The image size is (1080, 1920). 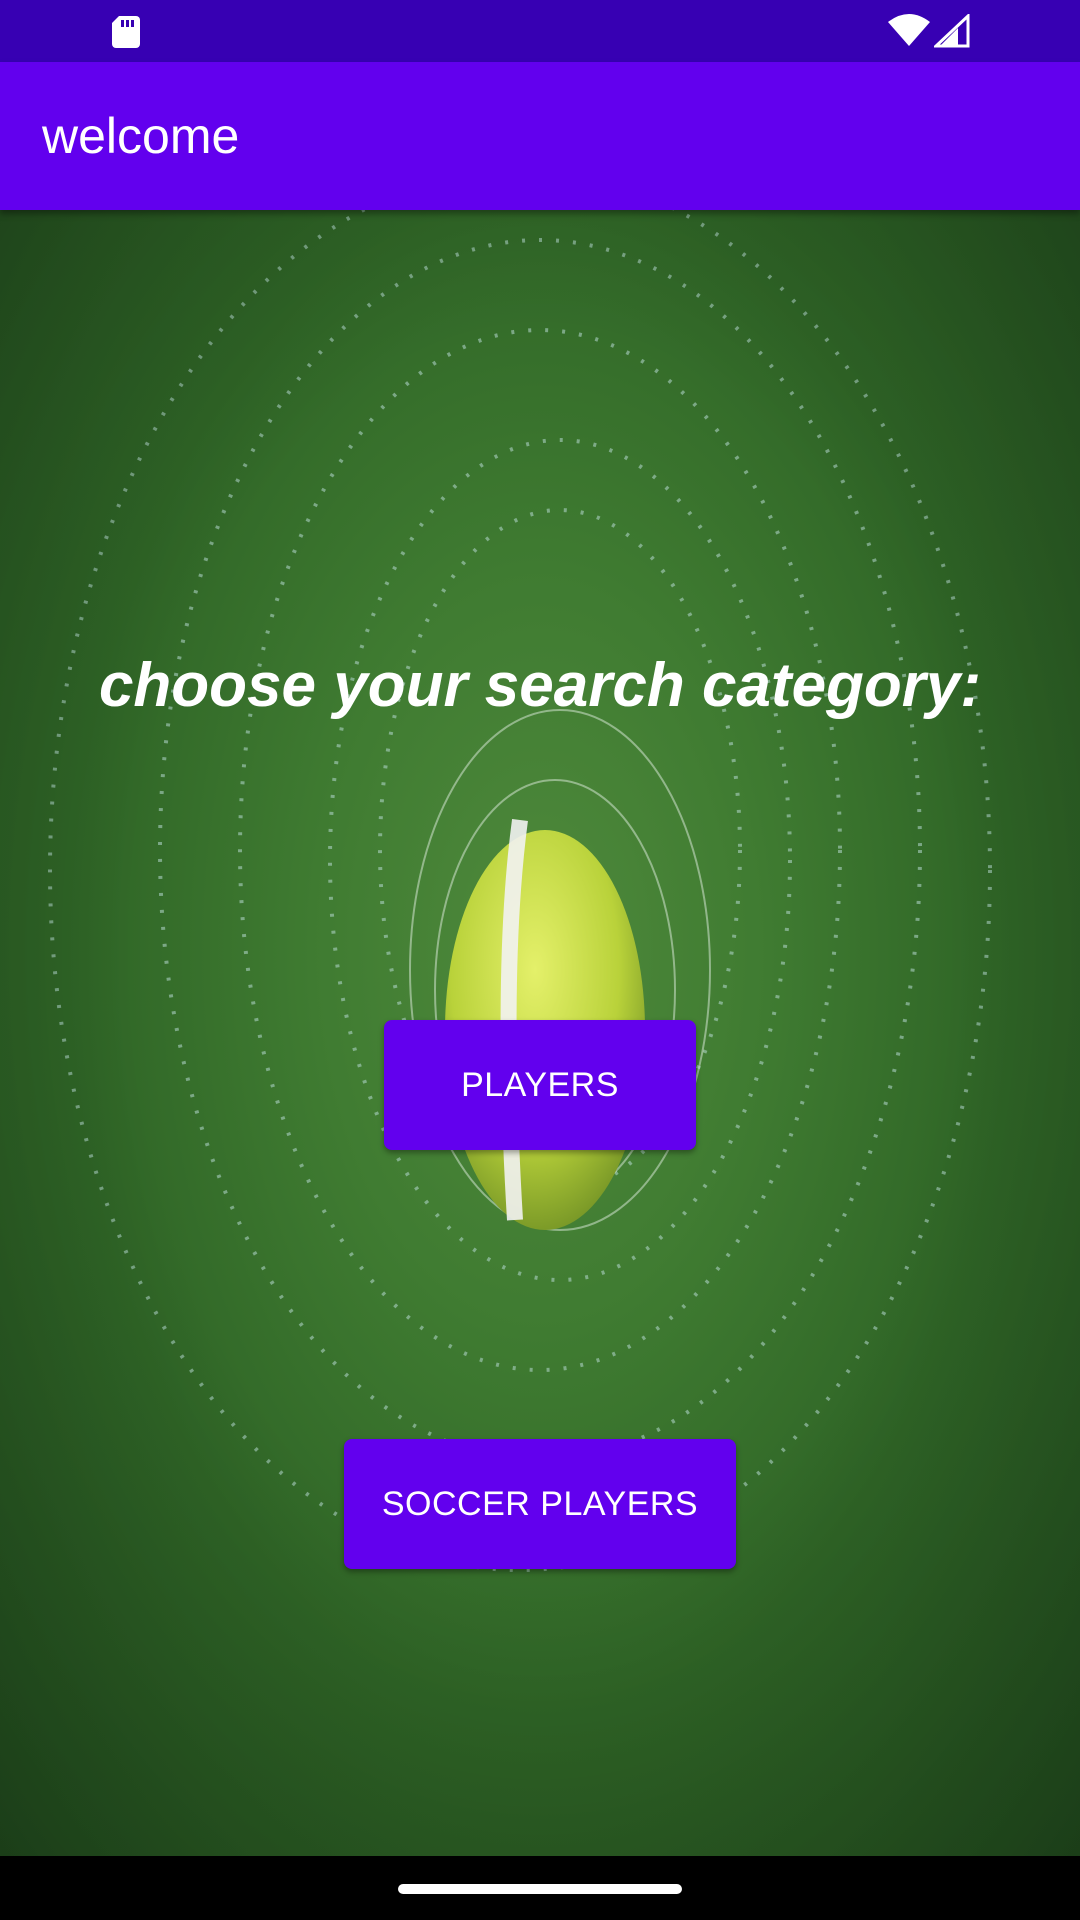 I want to click on sd-card-icon, so click(x=126, y=32).